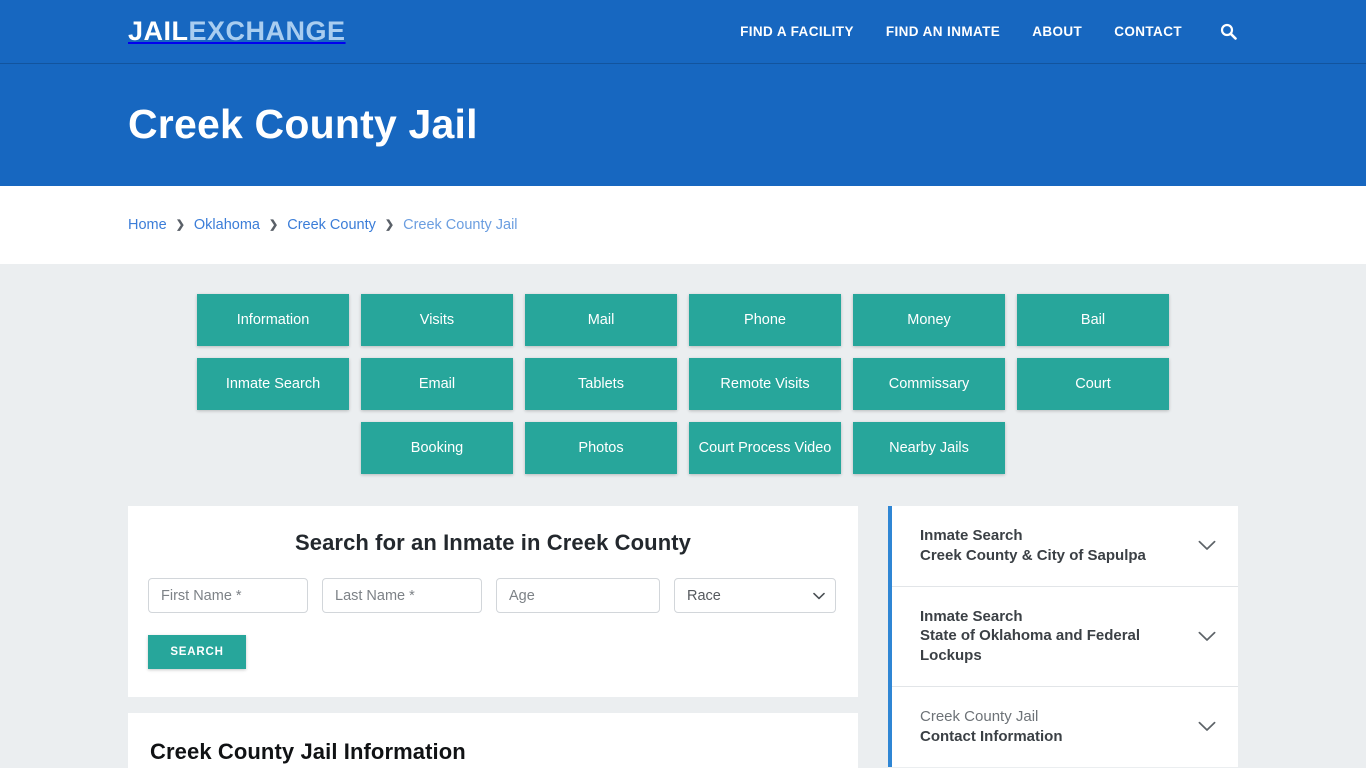 The height and width of the screenshot is (768, 1366). What do you see at coordinates (493, 542) in the screenshot?
I see `search-card-title: Search for an Inmate in Creek County` at bounding box center [493, 542].